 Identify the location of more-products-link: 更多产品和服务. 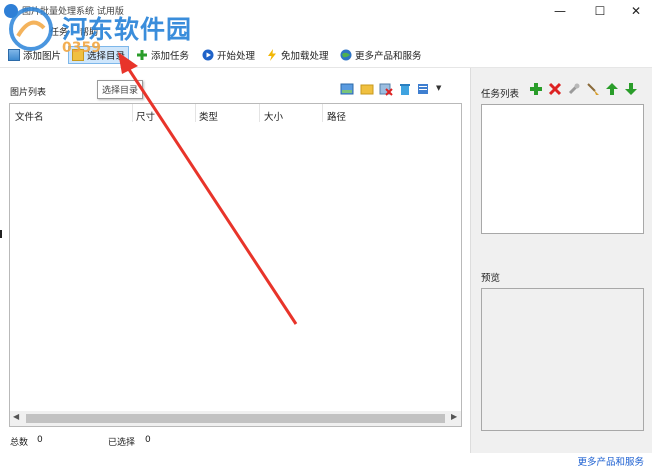
(610, 460).